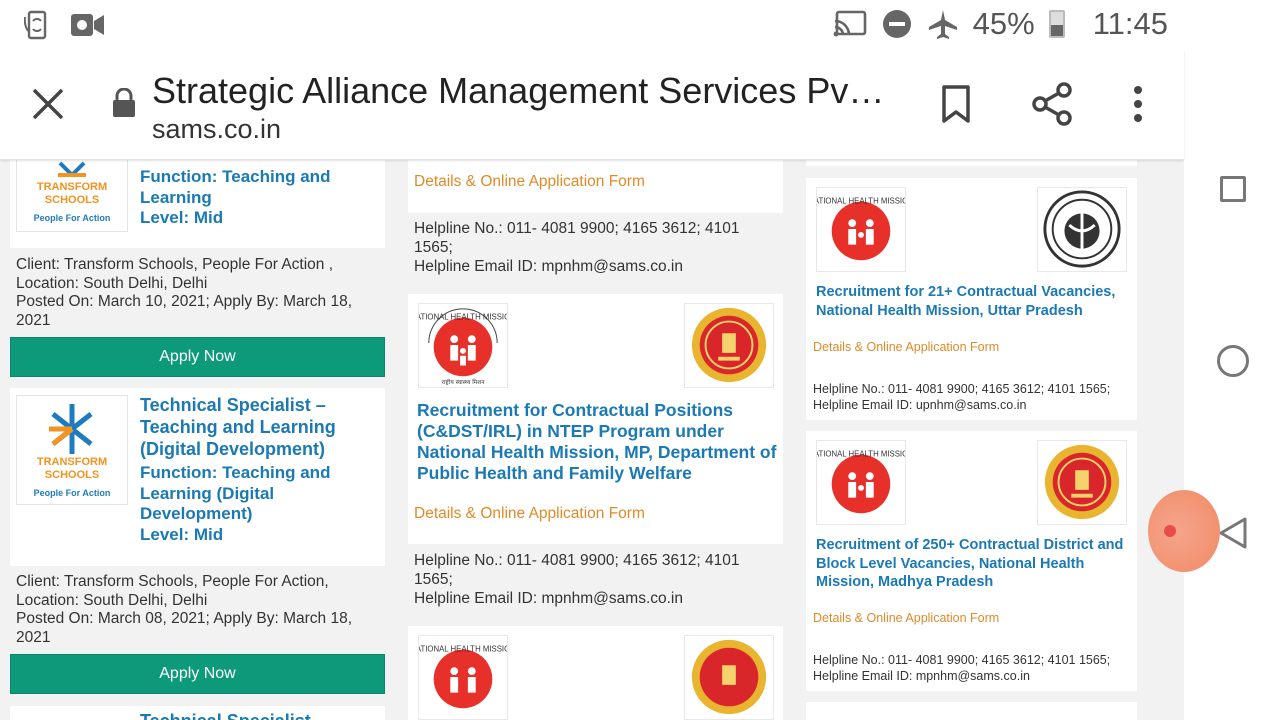  What do you see at coordinates (1130, 23) in the screenshot?
I see `clock-time: 11:45` at bounding box center [1130, 23].